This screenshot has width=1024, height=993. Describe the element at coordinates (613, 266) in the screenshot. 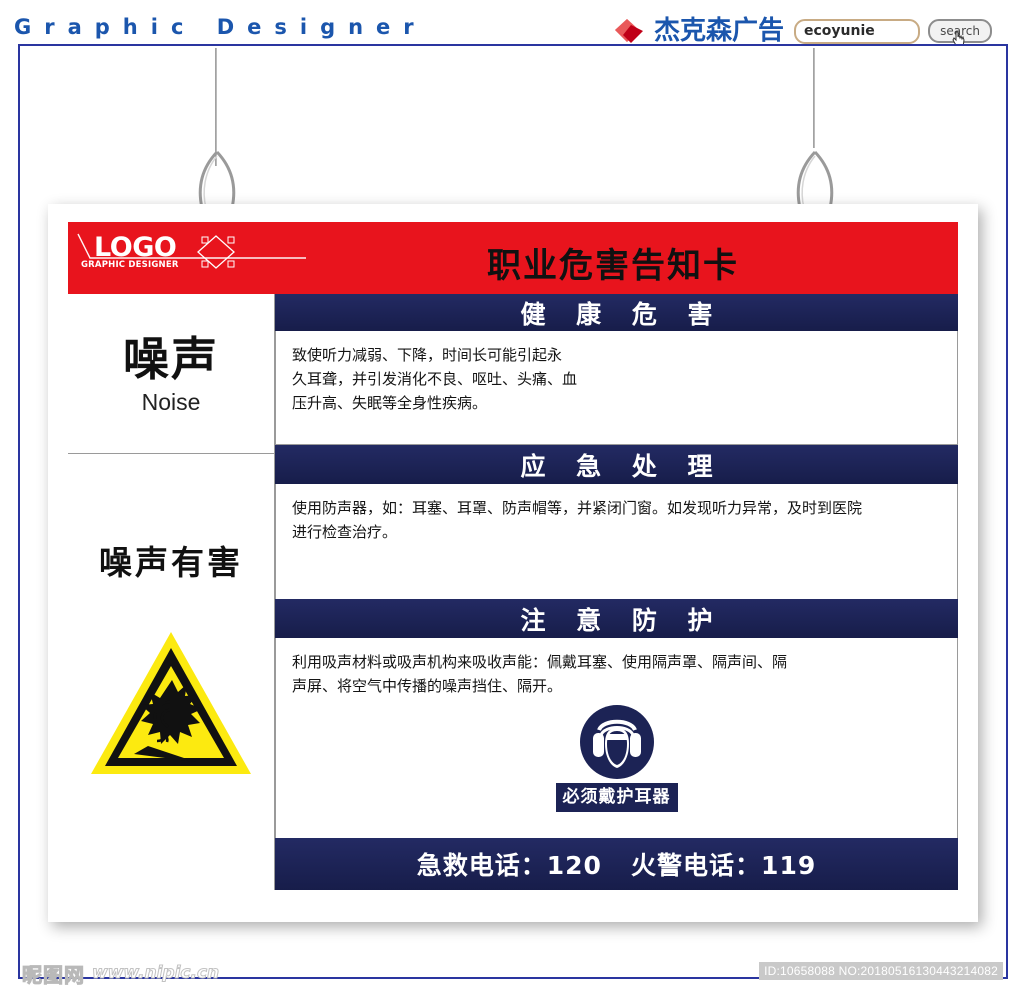

I see `poster-title: 职业危害告知卡` at that location.